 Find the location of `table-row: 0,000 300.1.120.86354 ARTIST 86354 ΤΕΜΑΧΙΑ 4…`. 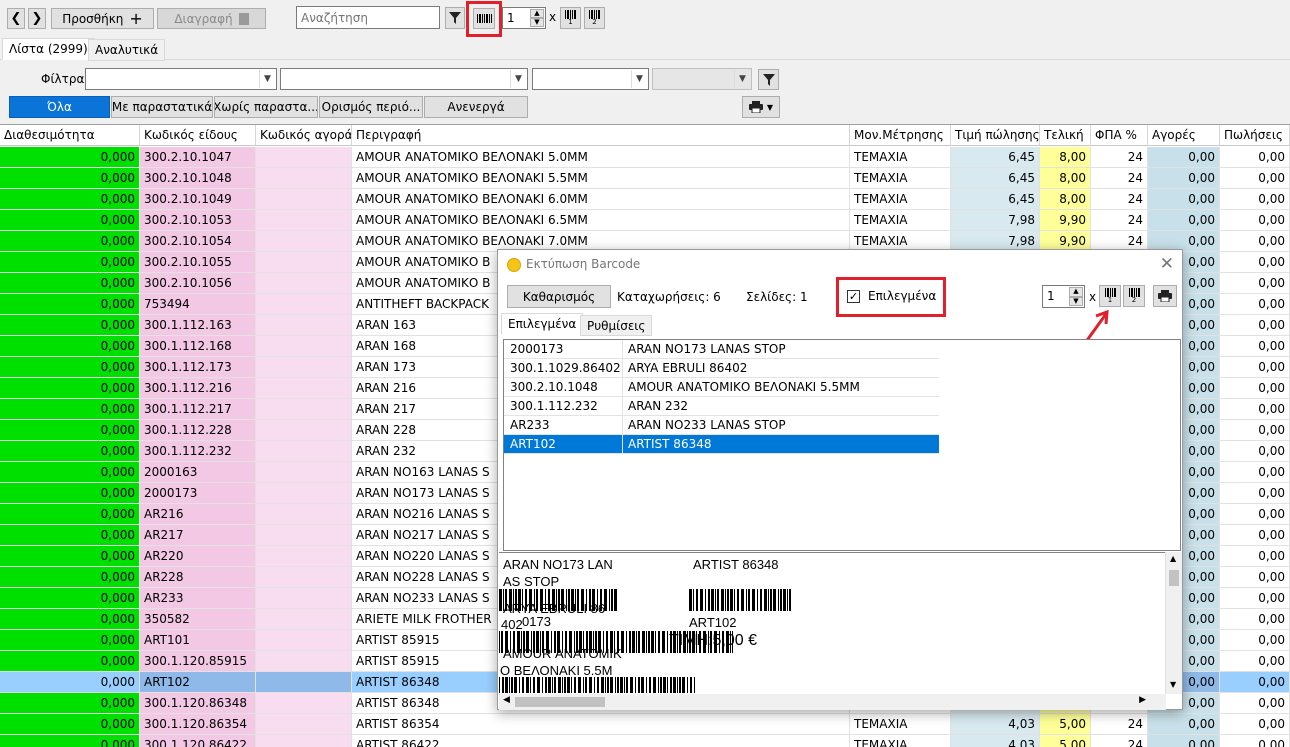

table-row: 0,000 300.1.120.86354 ARTIST 86354 ΤΕΜΑΧΙΑ 4… is located at coordinates (645, 724).